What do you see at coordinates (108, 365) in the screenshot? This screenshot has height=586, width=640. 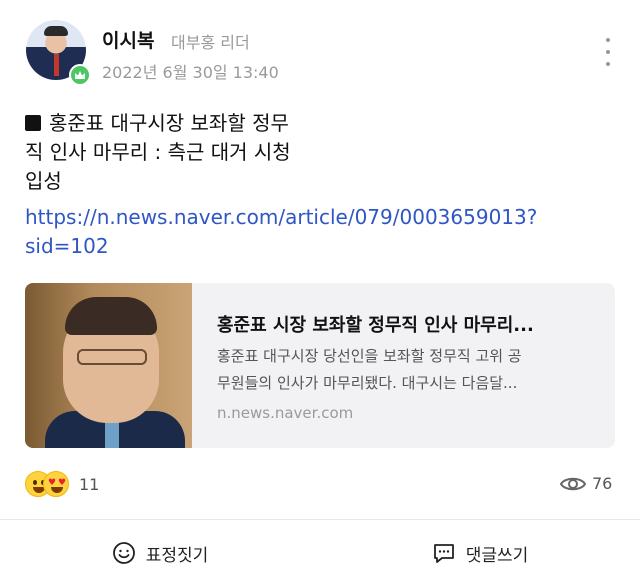 I see `article-thumbnail` at bounding box center [108, 365].